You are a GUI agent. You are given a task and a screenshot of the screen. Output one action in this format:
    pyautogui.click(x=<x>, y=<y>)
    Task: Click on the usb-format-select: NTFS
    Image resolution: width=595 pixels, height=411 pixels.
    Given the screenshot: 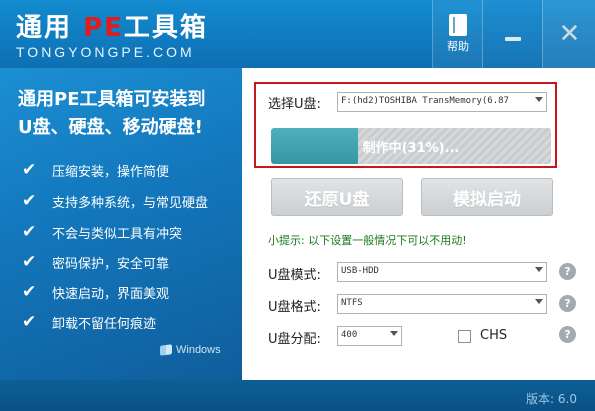 What is the action you would take?
    pyautogui.click(x=442, y=304)
    